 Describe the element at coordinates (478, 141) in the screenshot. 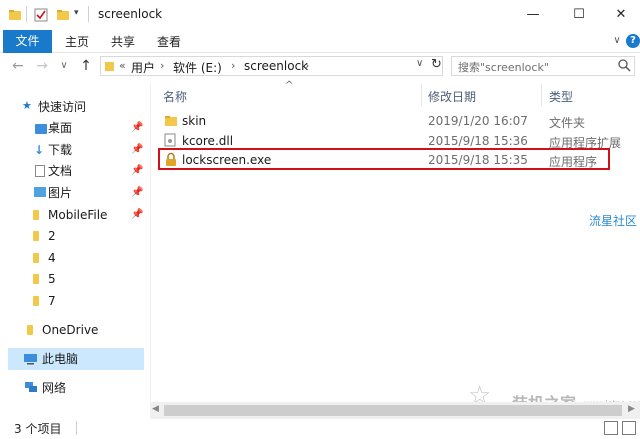

I see `file-date: 2015/9/18 15:36` at that location.